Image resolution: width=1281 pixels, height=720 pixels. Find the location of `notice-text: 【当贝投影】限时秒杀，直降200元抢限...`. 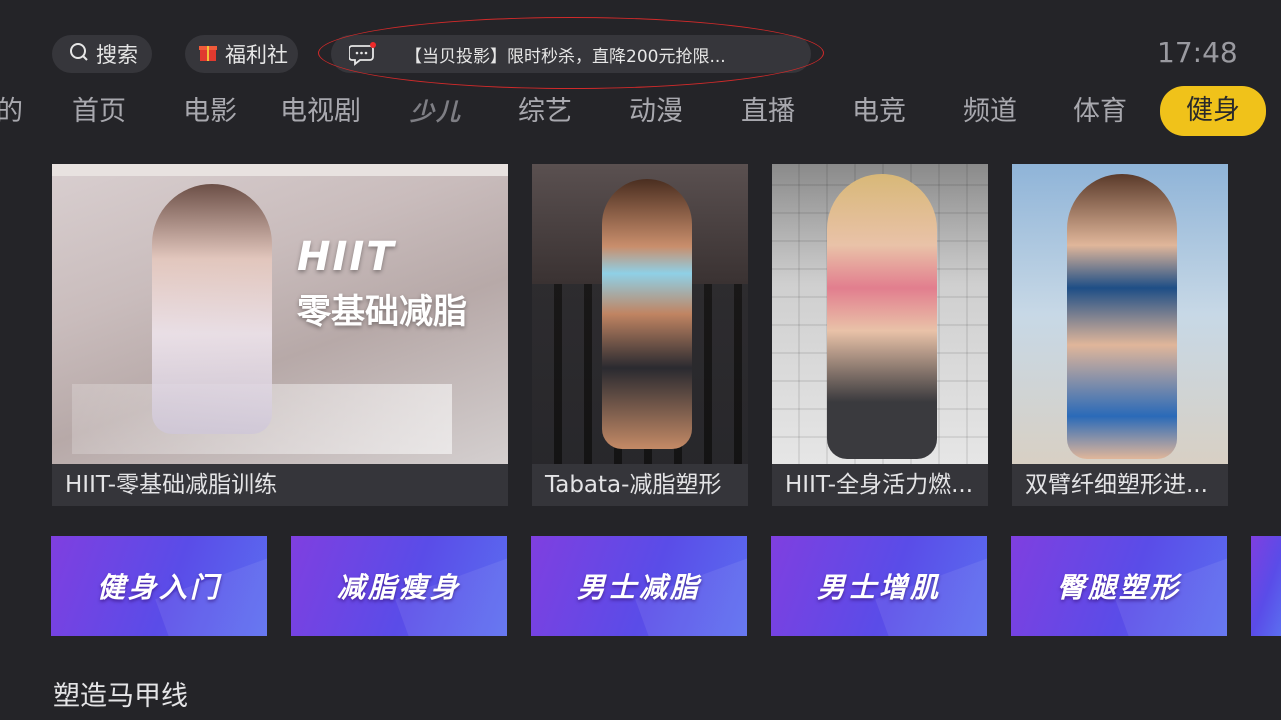

notice-text: 【当贝投影】限时秒杀，直降200元抢限... is located at coordinates (565, 56).